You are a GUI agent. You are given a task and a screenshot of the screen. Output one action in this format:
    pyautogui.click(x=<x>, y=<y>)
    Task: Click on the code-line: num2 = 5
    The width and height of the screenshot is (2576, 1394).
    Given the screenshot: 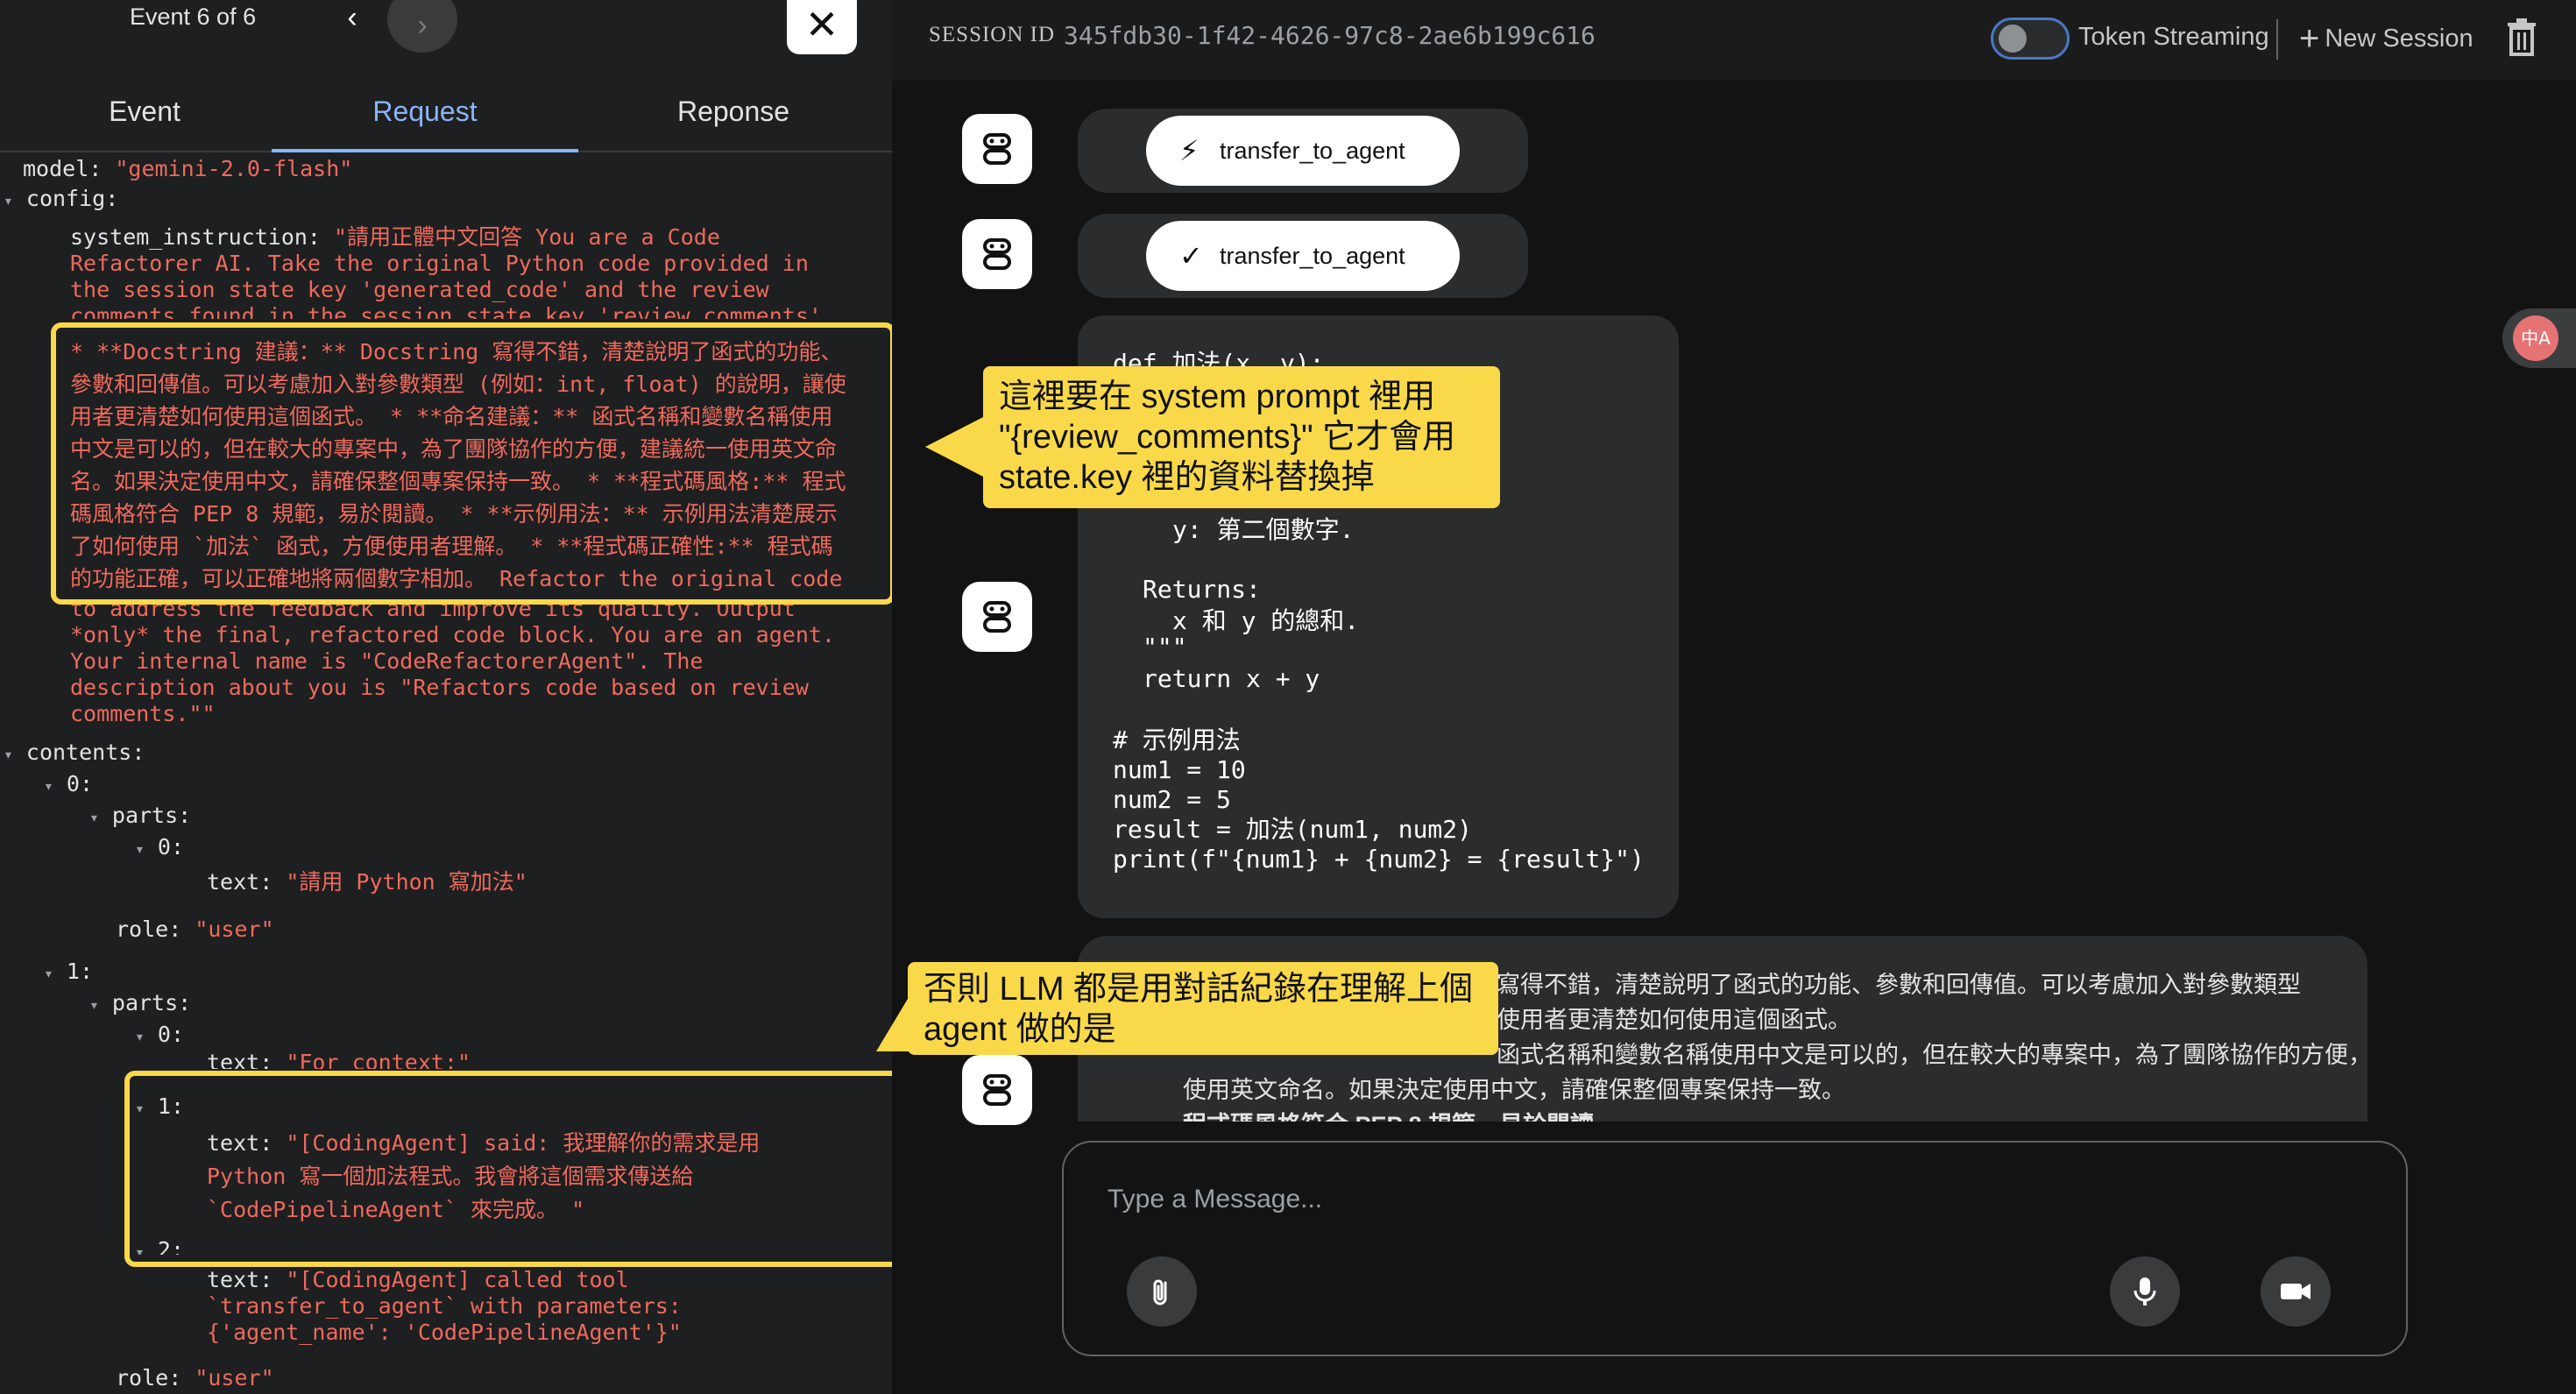 What is the action you would take?
    pyautogui.click(x=1172, y=799)
    